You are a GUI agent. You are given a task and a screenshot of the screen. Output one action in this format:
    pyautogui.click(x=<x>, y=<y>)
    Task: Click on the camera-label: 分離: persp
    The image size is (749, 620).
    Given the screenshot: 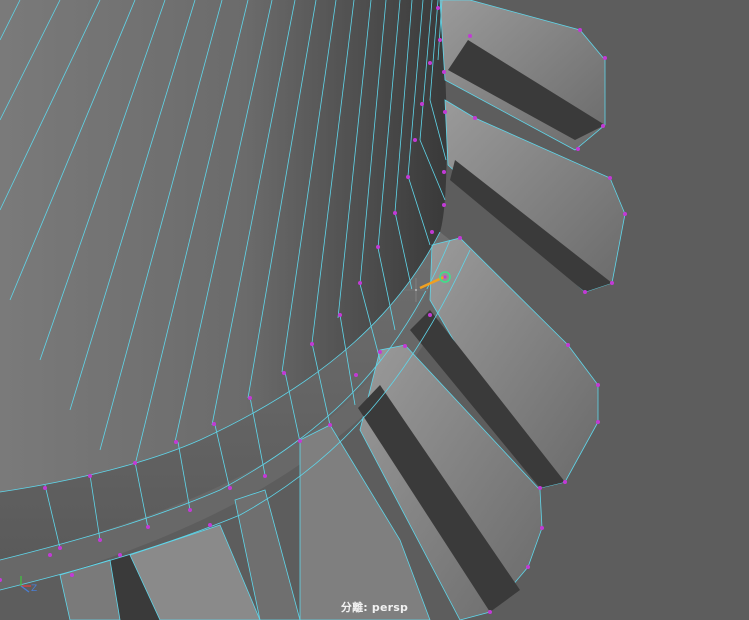 What is the action you would take?
    pyautogui.click(x=374, y=607)
    